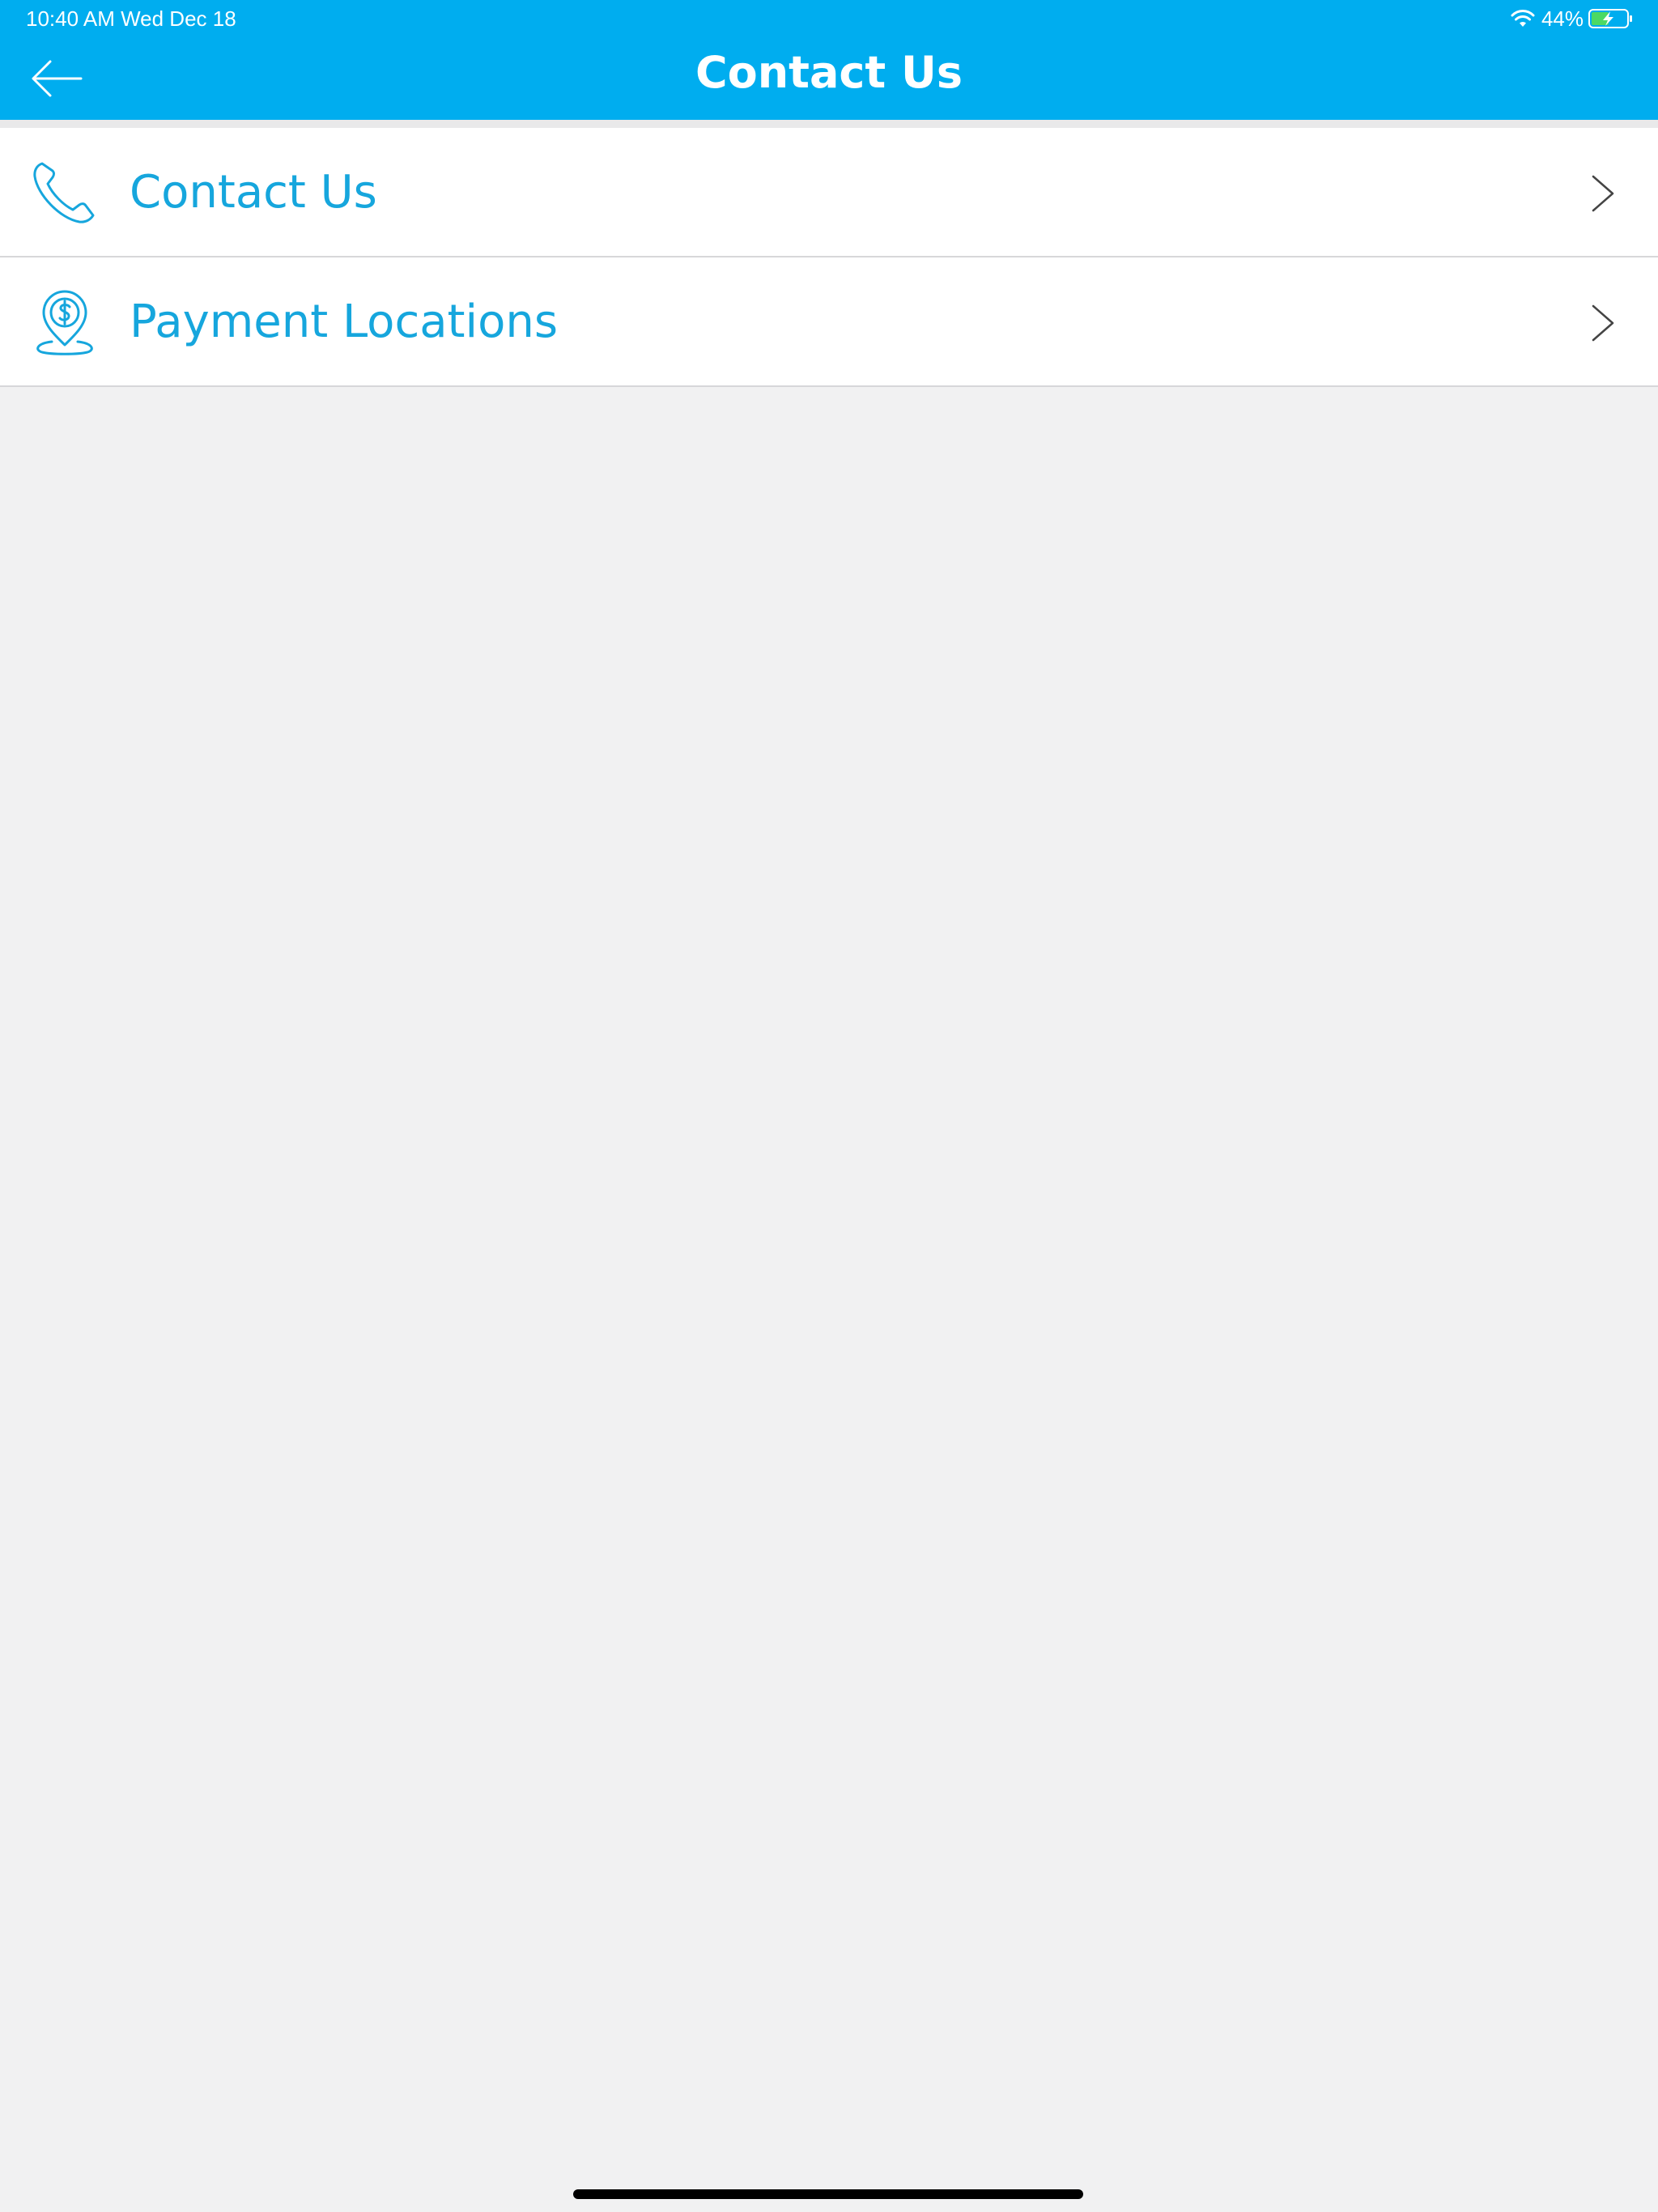 The width and height of the screenshot is (1658, 2212). I want to click on page-title: Contact Us, so click(829, 73).